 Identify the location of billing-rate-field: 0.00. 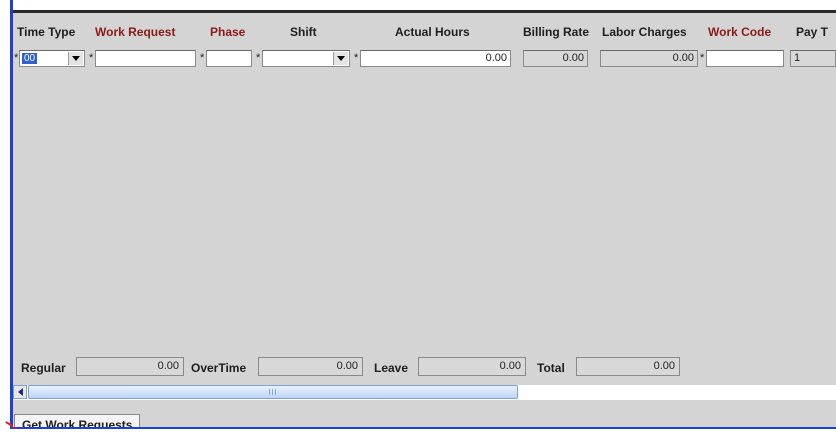
(555, 58).